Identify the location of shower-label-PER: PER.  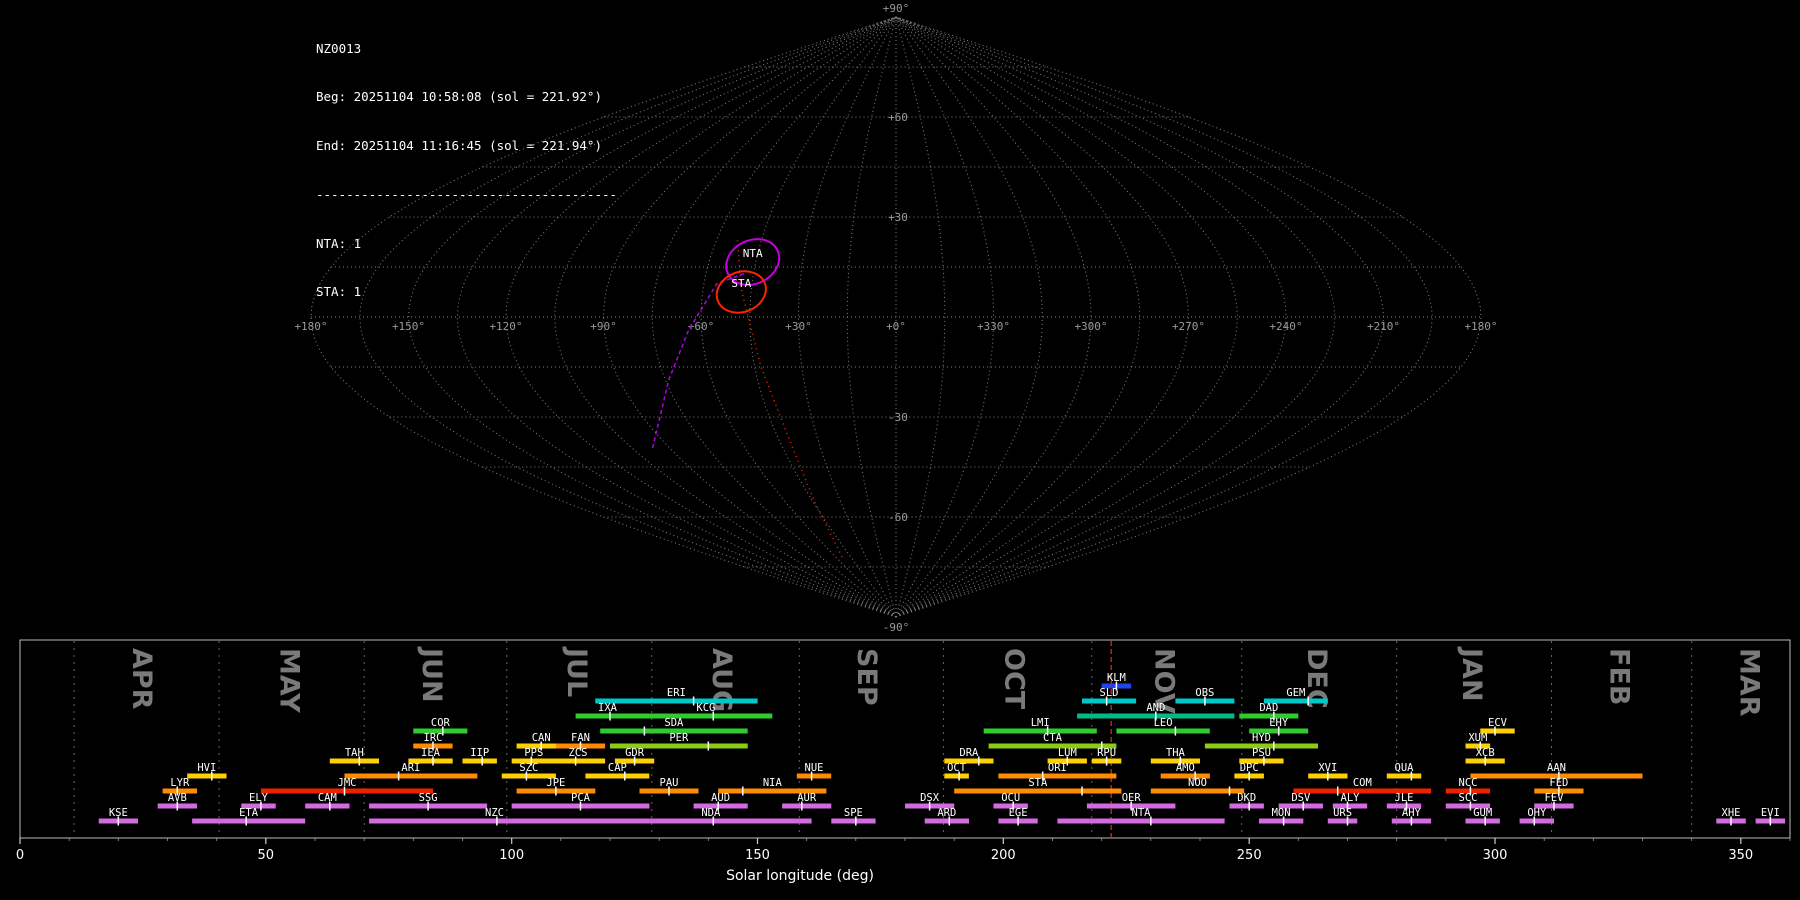
(679, 738).